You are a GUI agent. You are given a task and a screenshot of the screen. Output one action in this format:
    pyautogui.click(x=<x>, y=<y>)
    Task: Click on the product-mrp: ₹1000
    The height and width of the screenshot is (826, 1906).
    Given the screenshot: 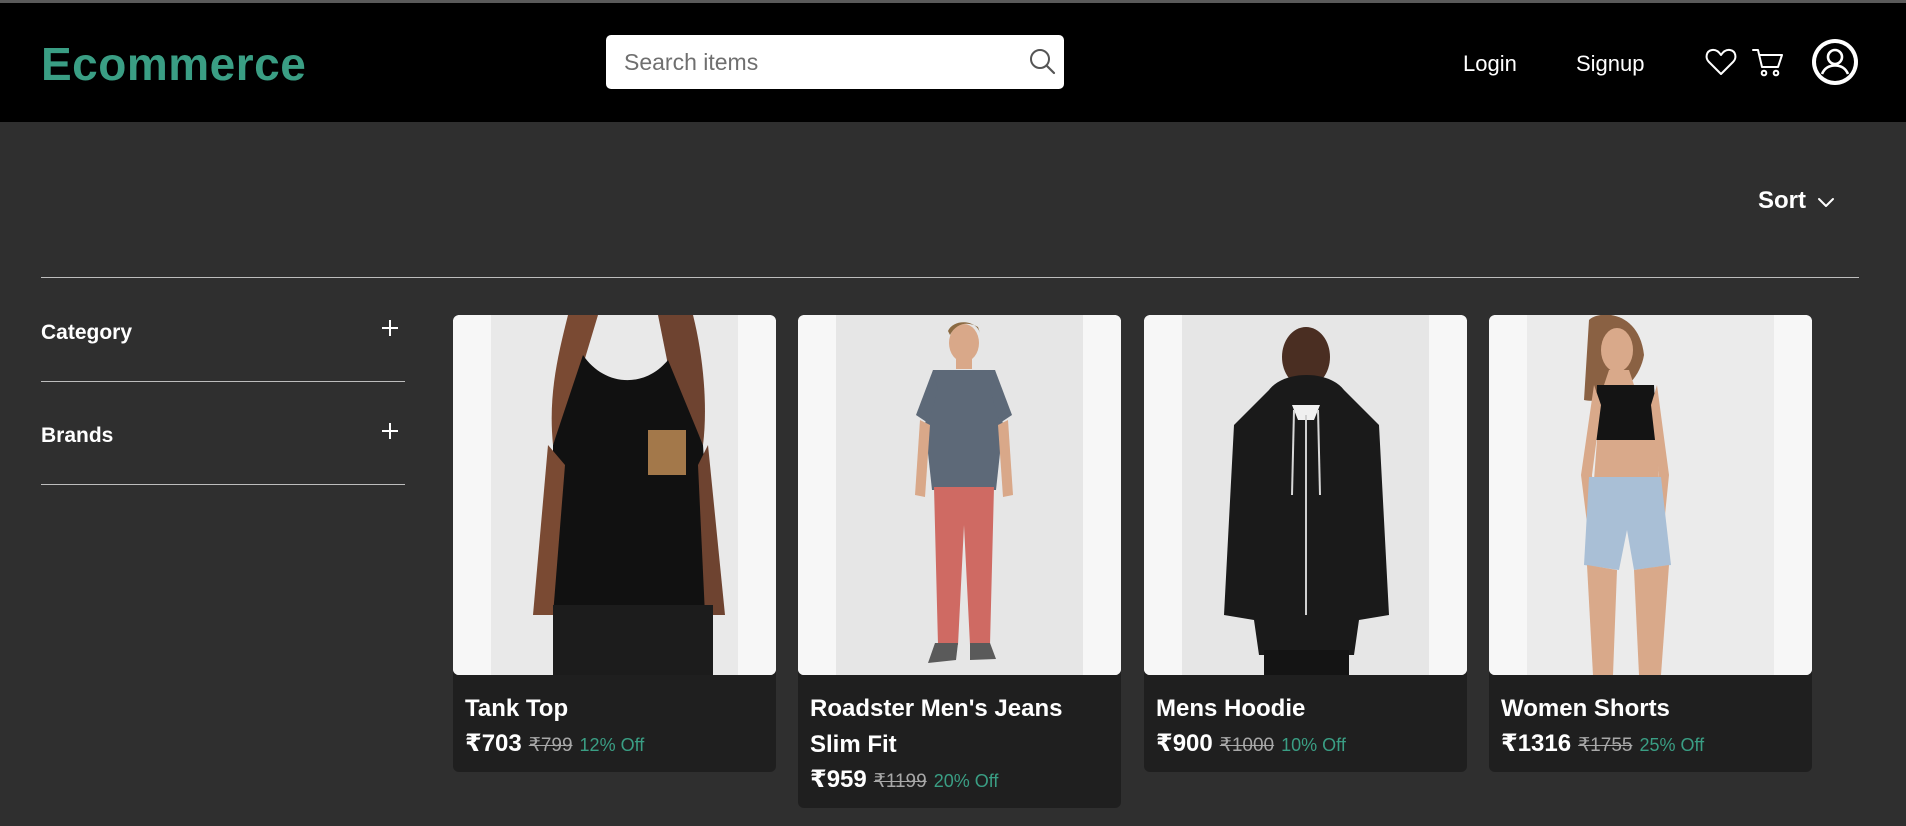 What is the action you would take?
    pyautogui.click(x=1247, y=745)
    